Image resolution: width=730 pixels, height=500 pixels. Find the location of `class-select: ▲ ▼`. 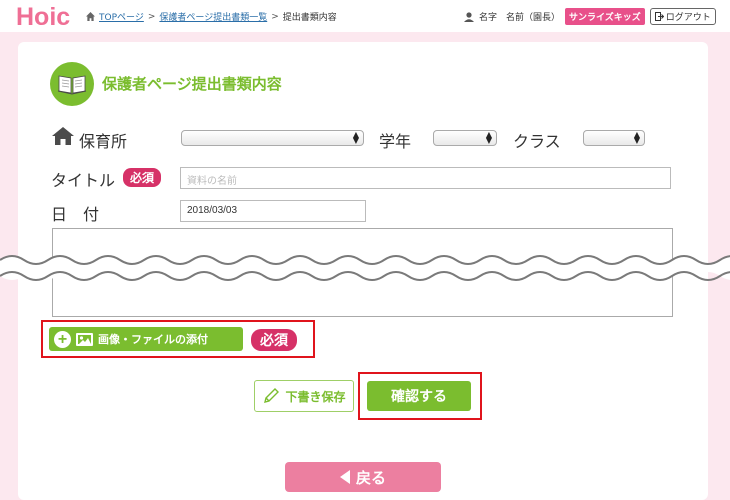

class-select: ▲ ▼ is located at coordinates (614, 138).